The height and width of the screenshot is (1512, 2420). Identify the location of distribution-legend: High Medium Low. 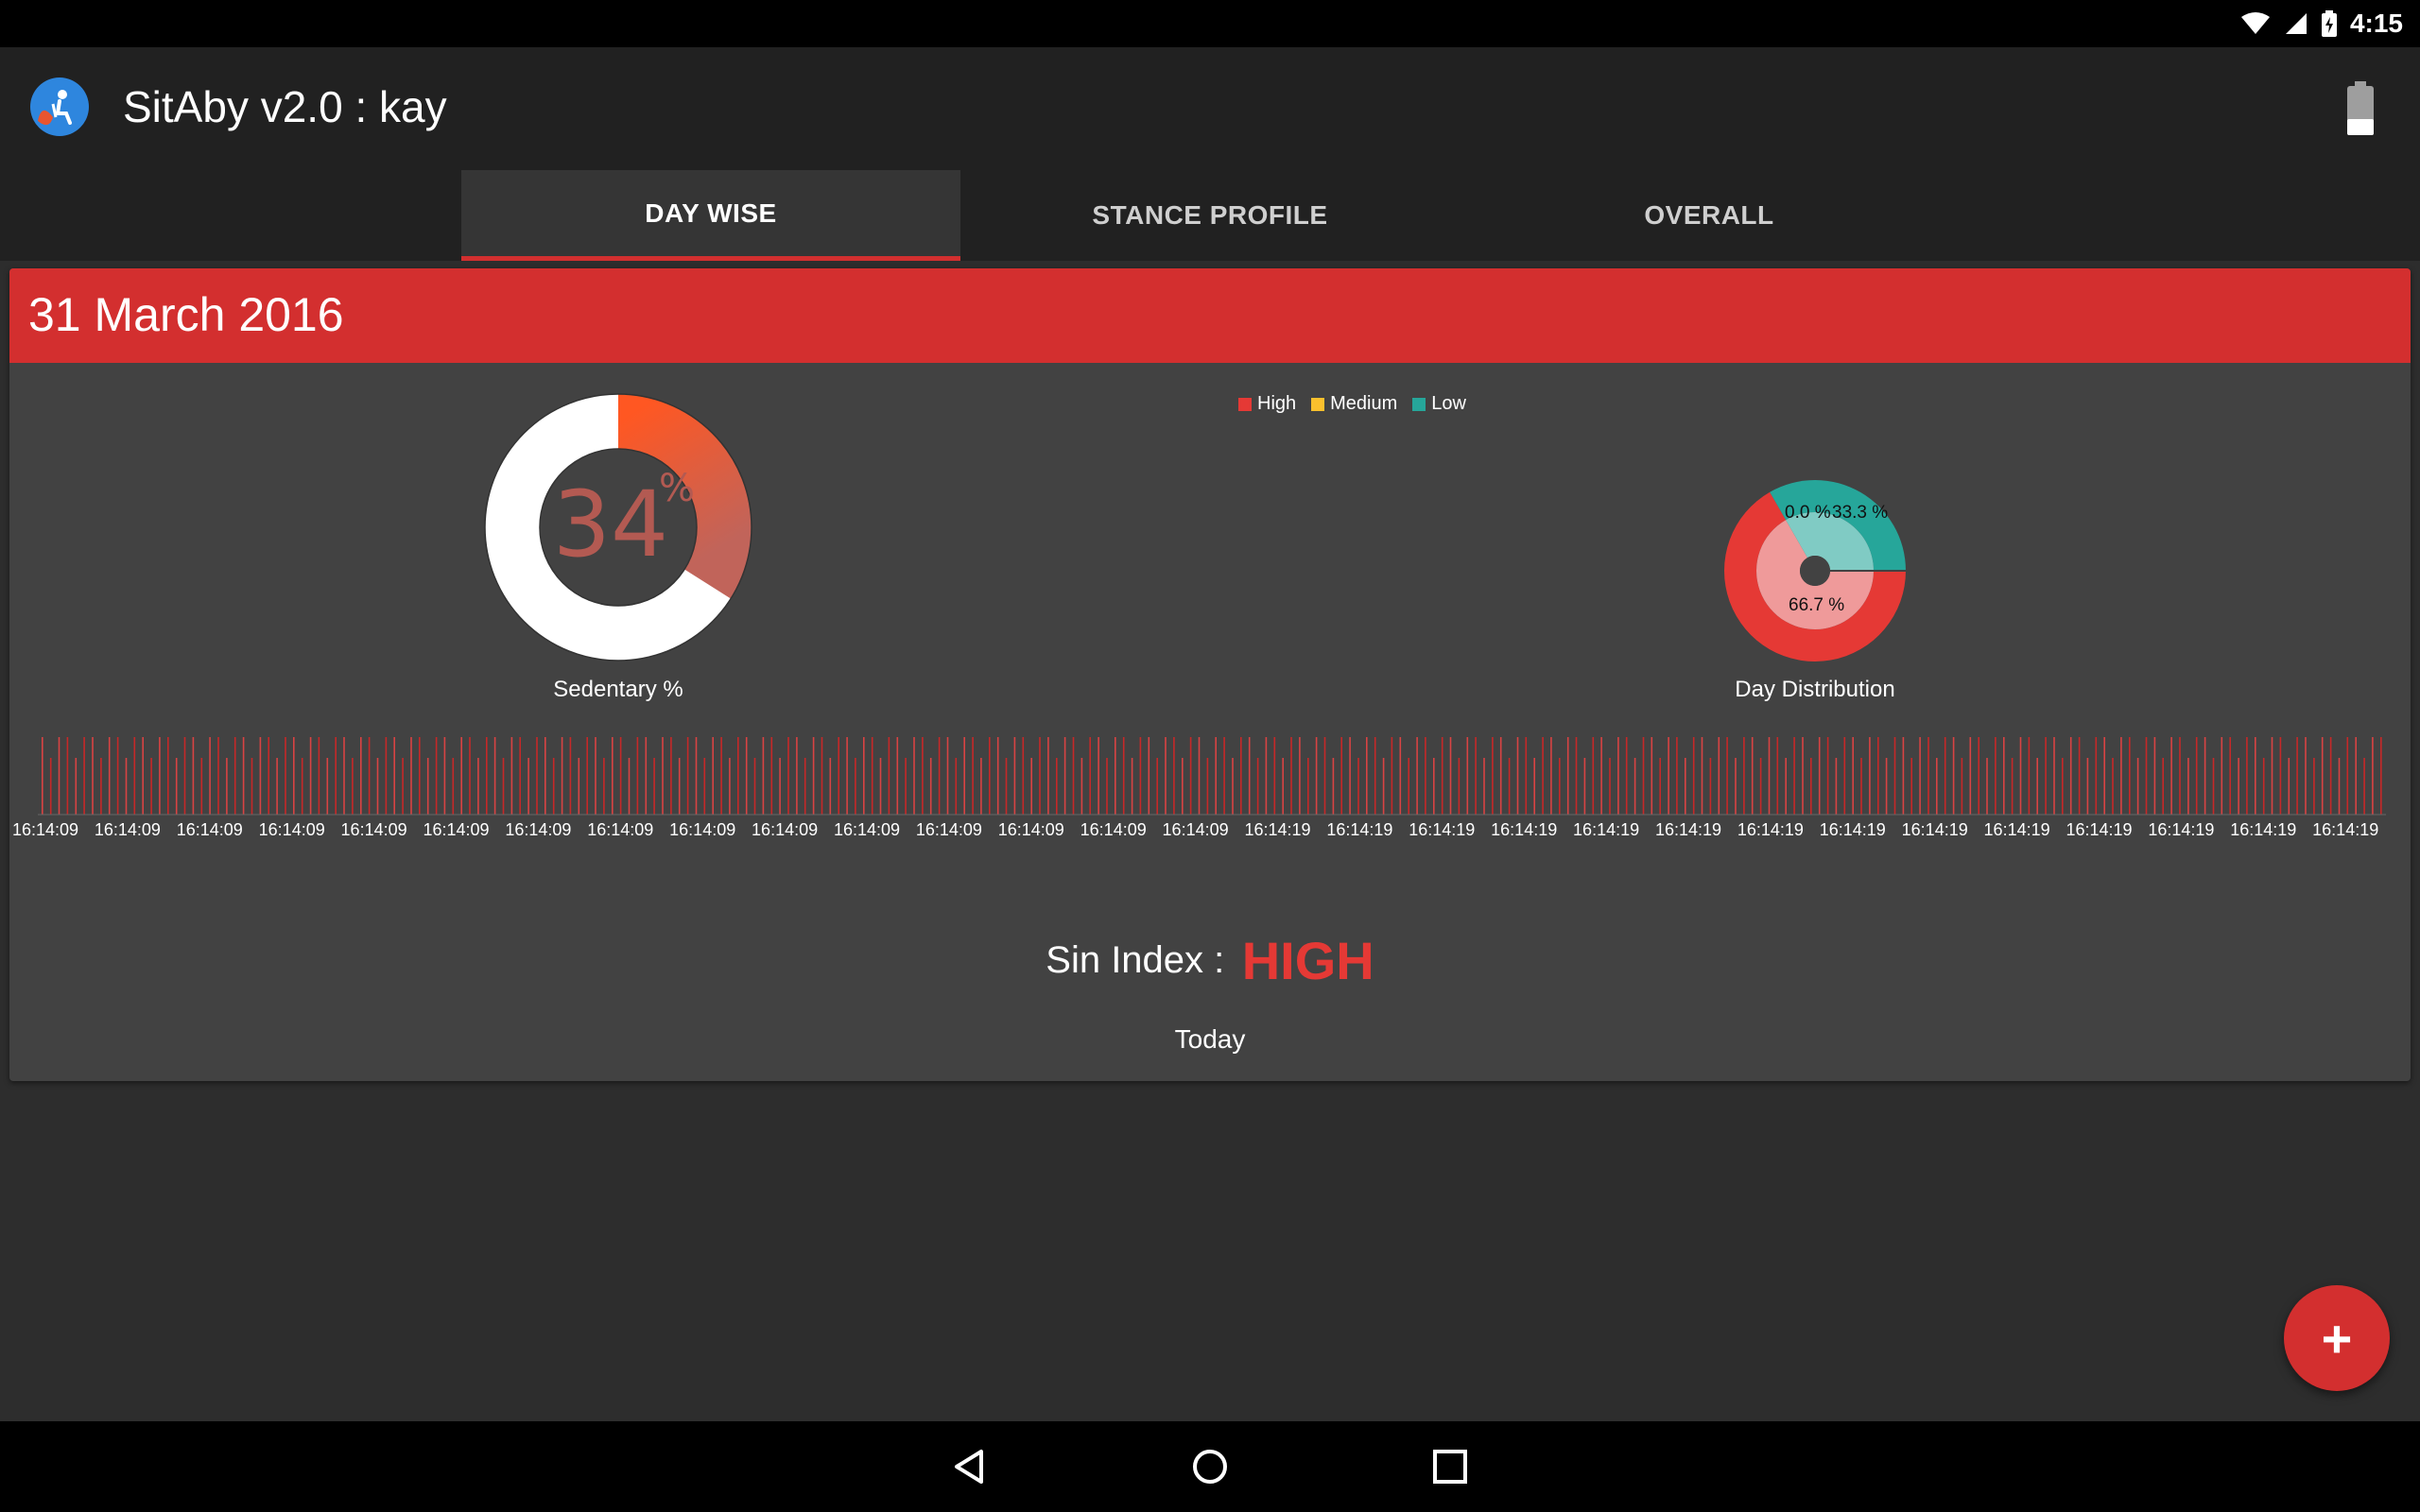
(1352, 404).